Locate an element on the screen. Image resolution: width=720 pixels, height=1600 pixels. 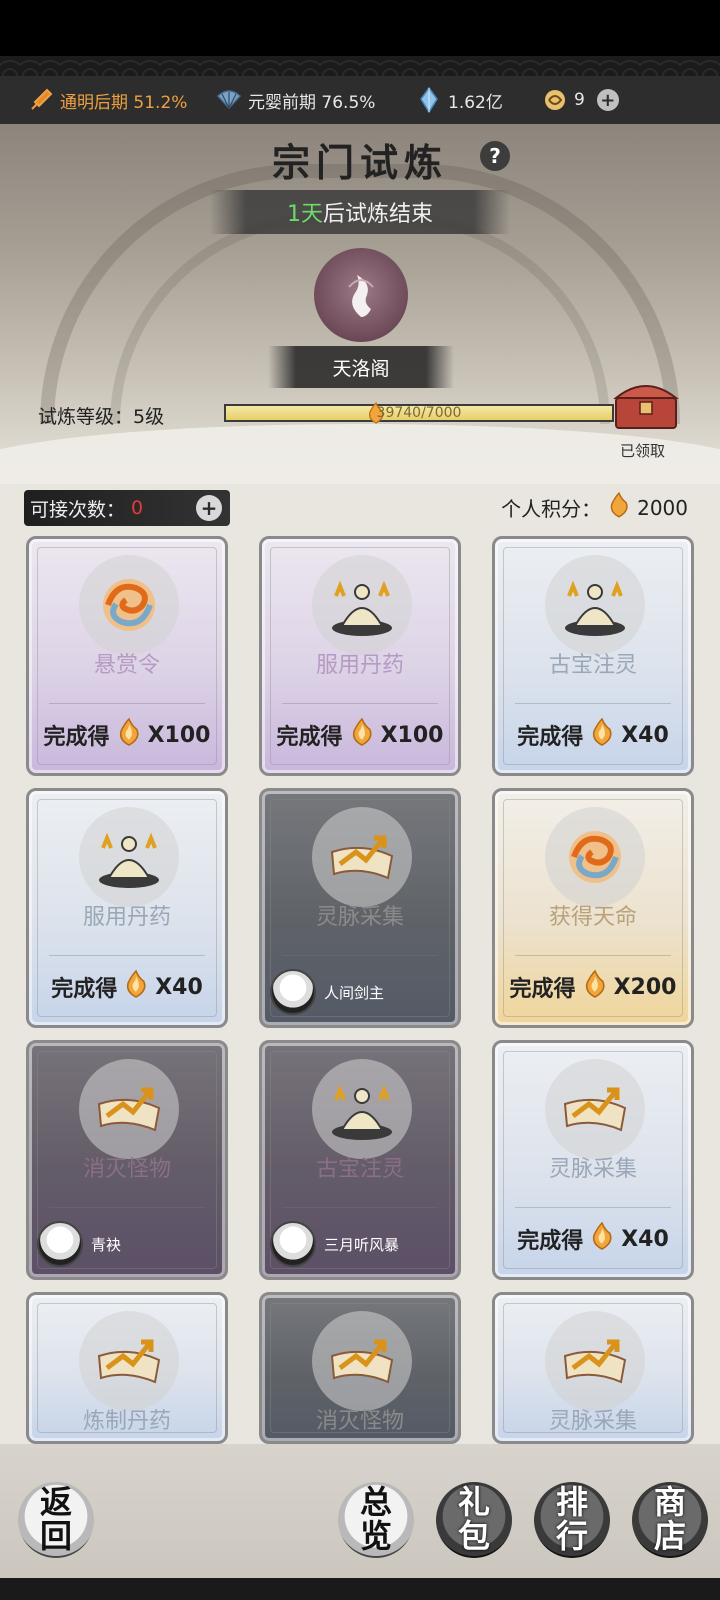
trial-progress-bar: 39740/7000 is located at coordinates (419, 412).